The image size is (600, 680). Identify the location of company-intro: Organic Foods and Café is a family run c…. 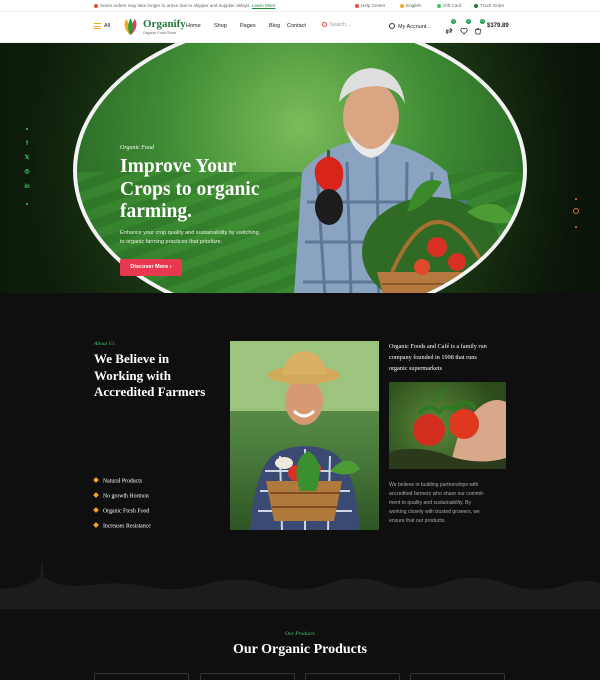
(438, 357).